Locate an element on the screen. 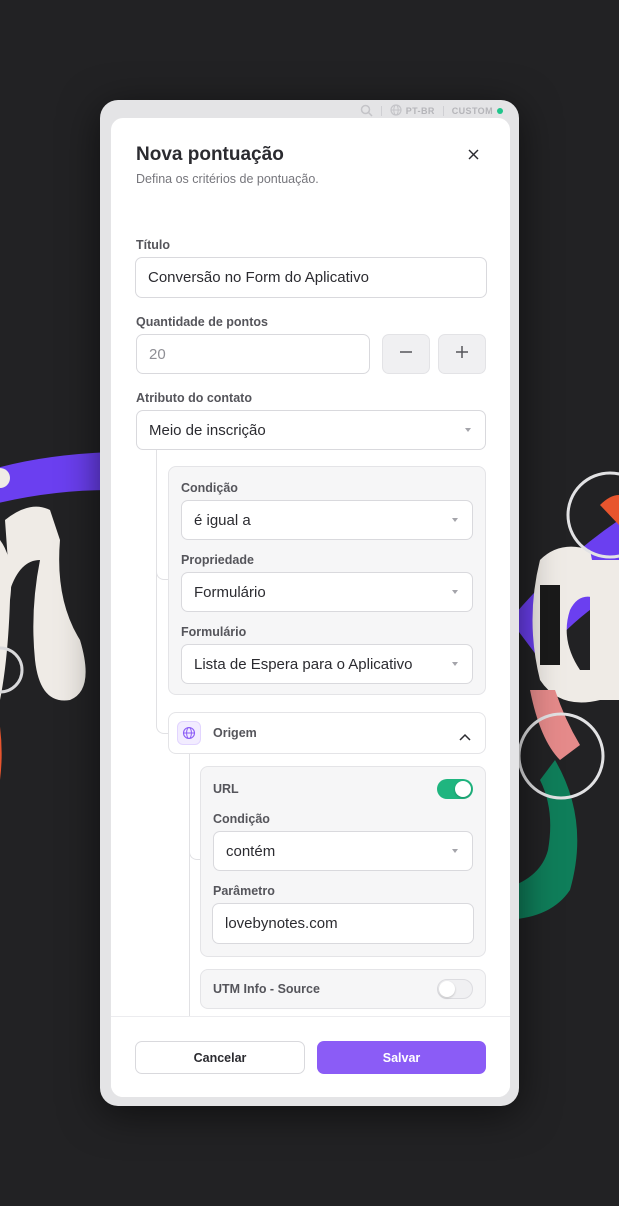 Image resolution: width=619 pixels, height=1206 pixels. points-label: Quantidade de pontos is located at coordinates (202, 322).